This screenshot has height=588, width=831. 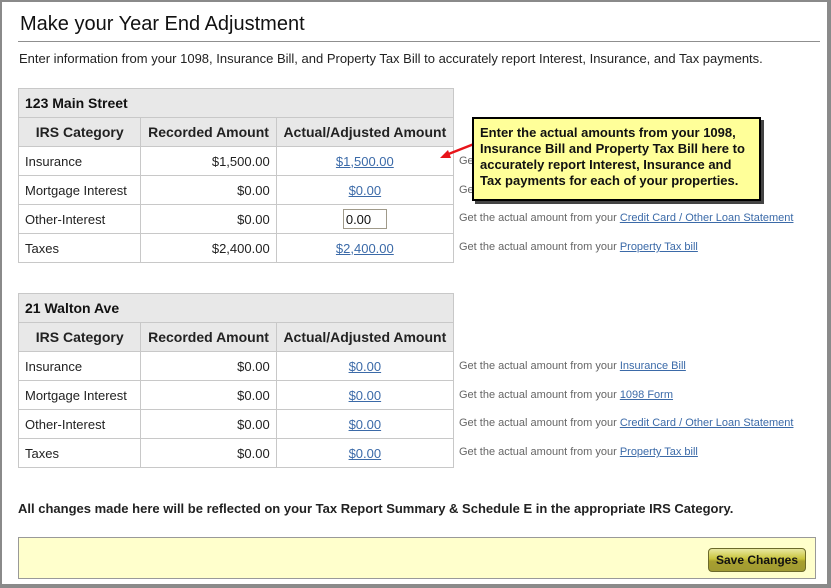 What do you see at coordinates (364, 219) in the screenshot?
I see `actual-amount-input` at bounding box center [364, 219].